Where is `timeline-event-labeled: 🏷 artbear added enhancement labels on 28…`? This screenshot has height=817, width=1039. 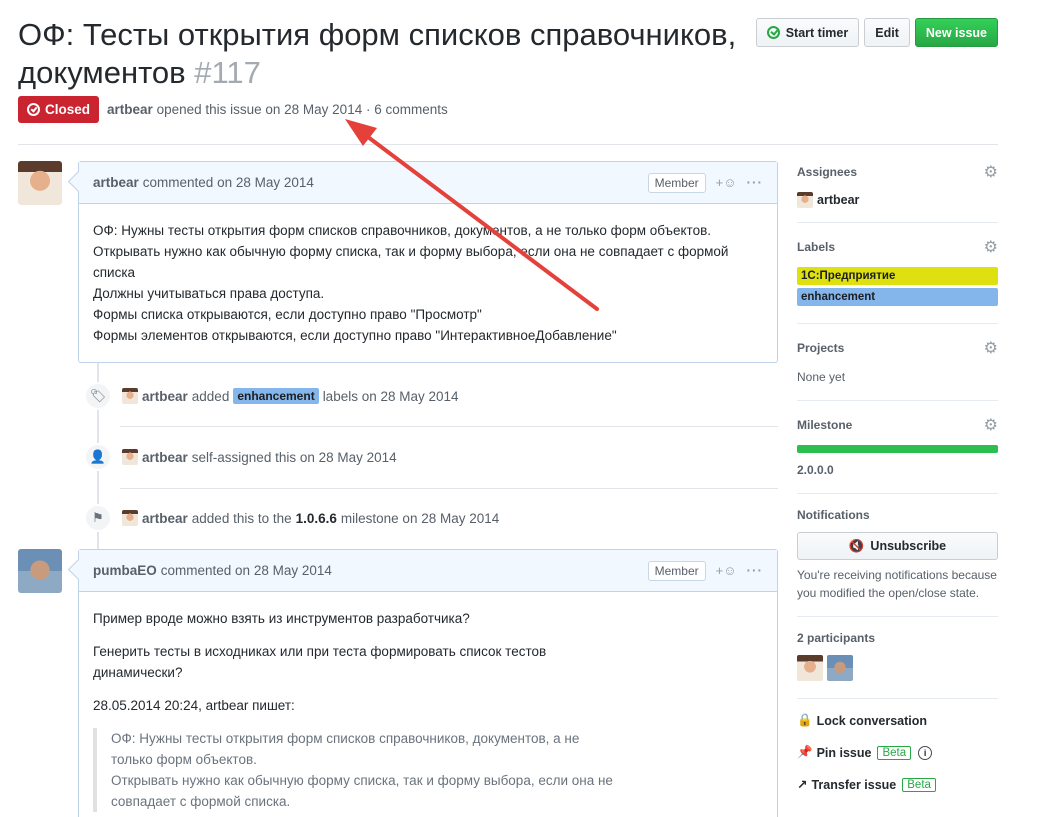
timeline-event-labeled: 🏷 artbear added enhancement labels on 28… is located at coordinates (271, 396).